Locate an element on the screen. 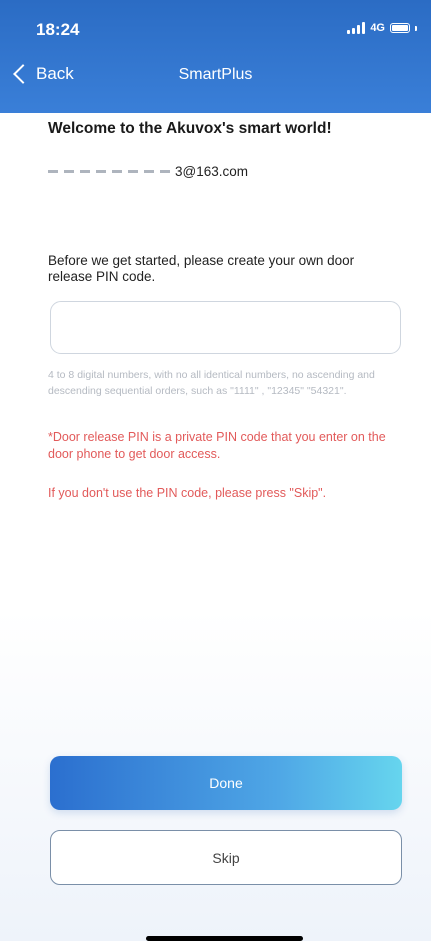  app-header: 18:24 4G Back SmartPlus is located at coordinates (215, 56).